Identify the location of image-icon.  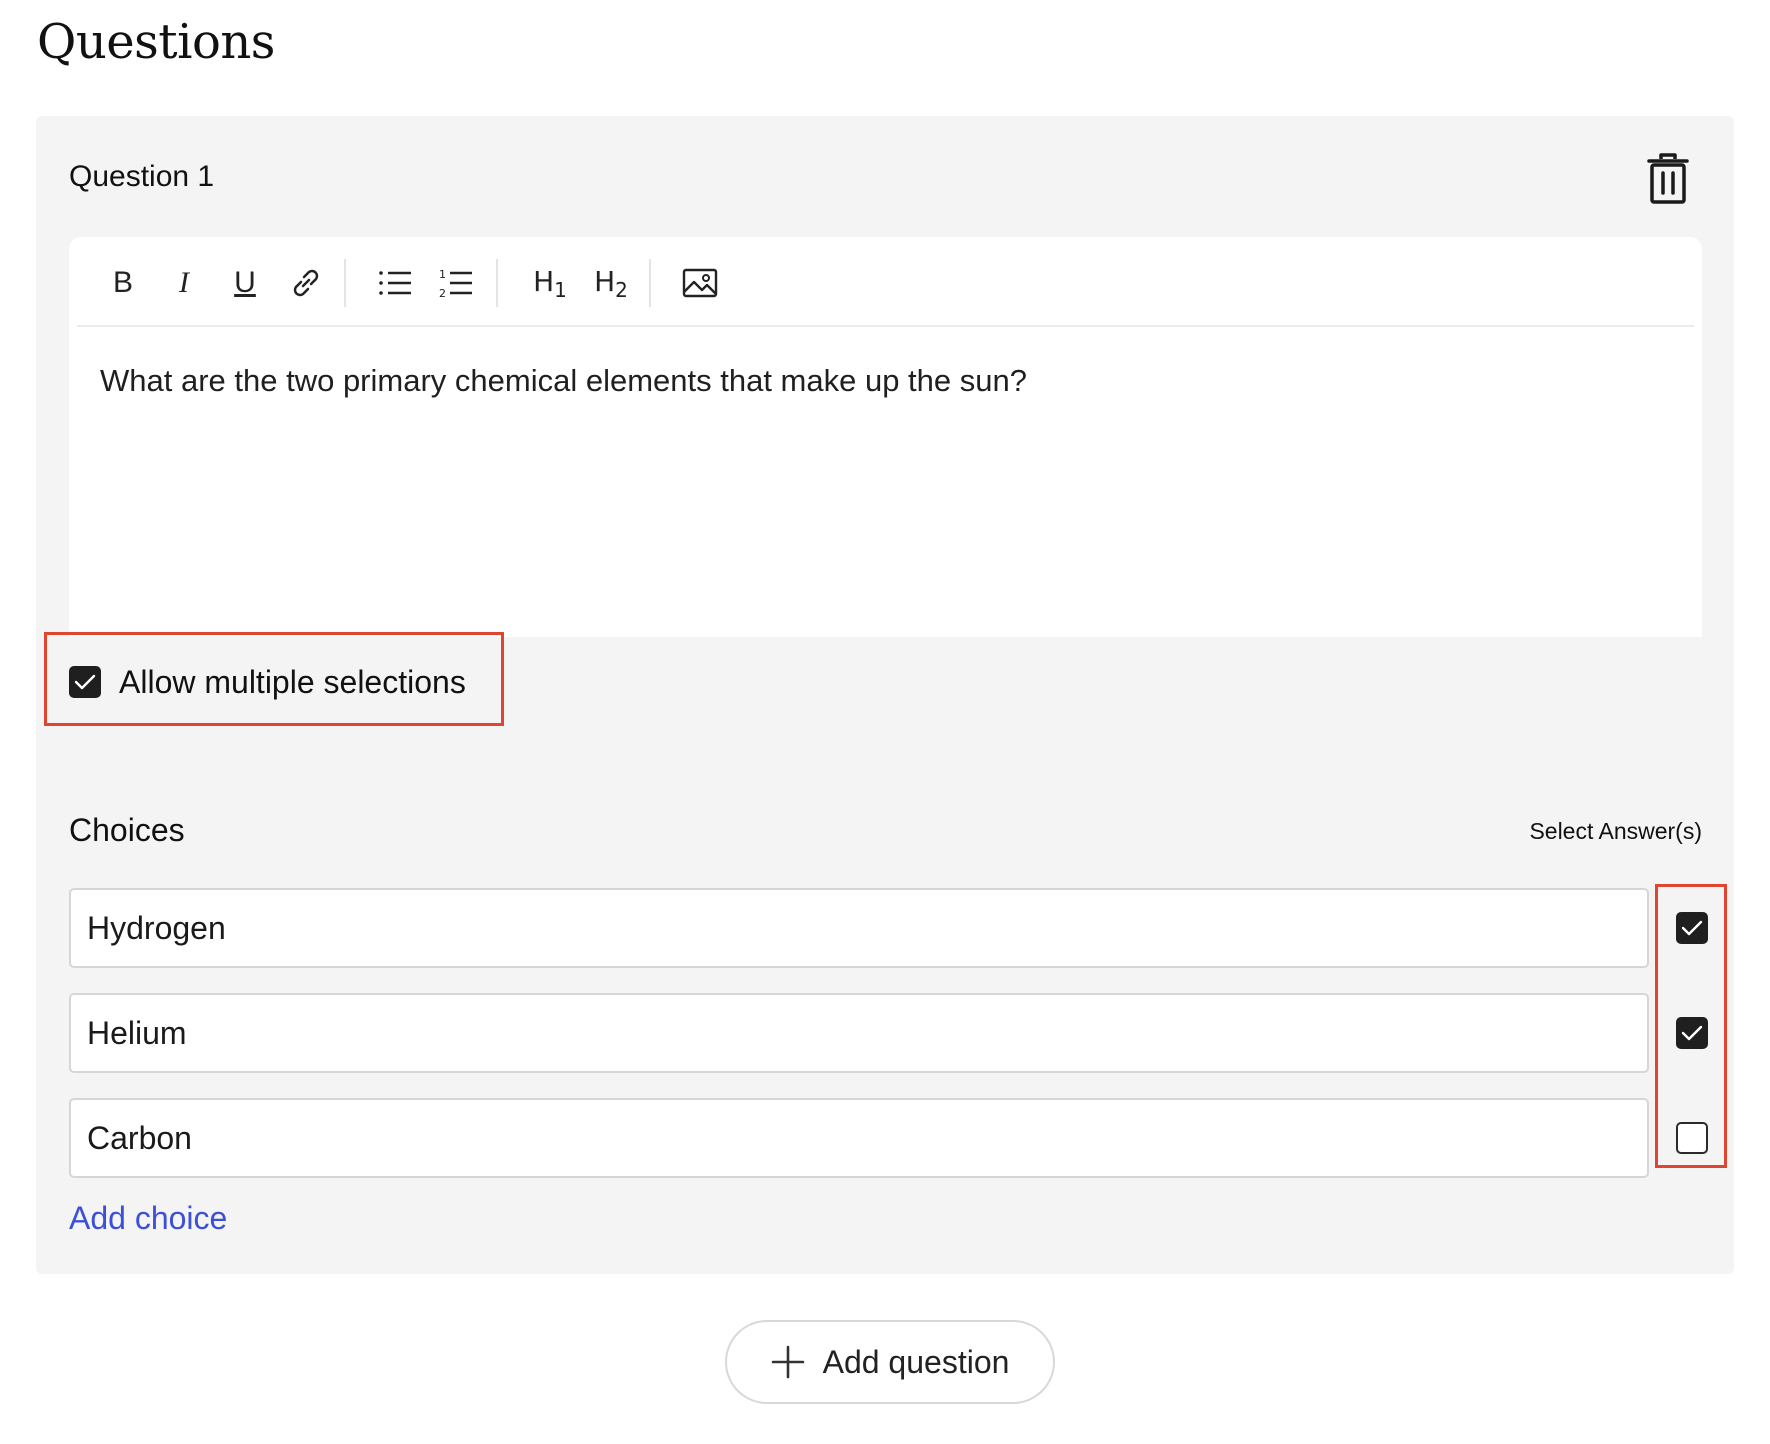
(700, 283).